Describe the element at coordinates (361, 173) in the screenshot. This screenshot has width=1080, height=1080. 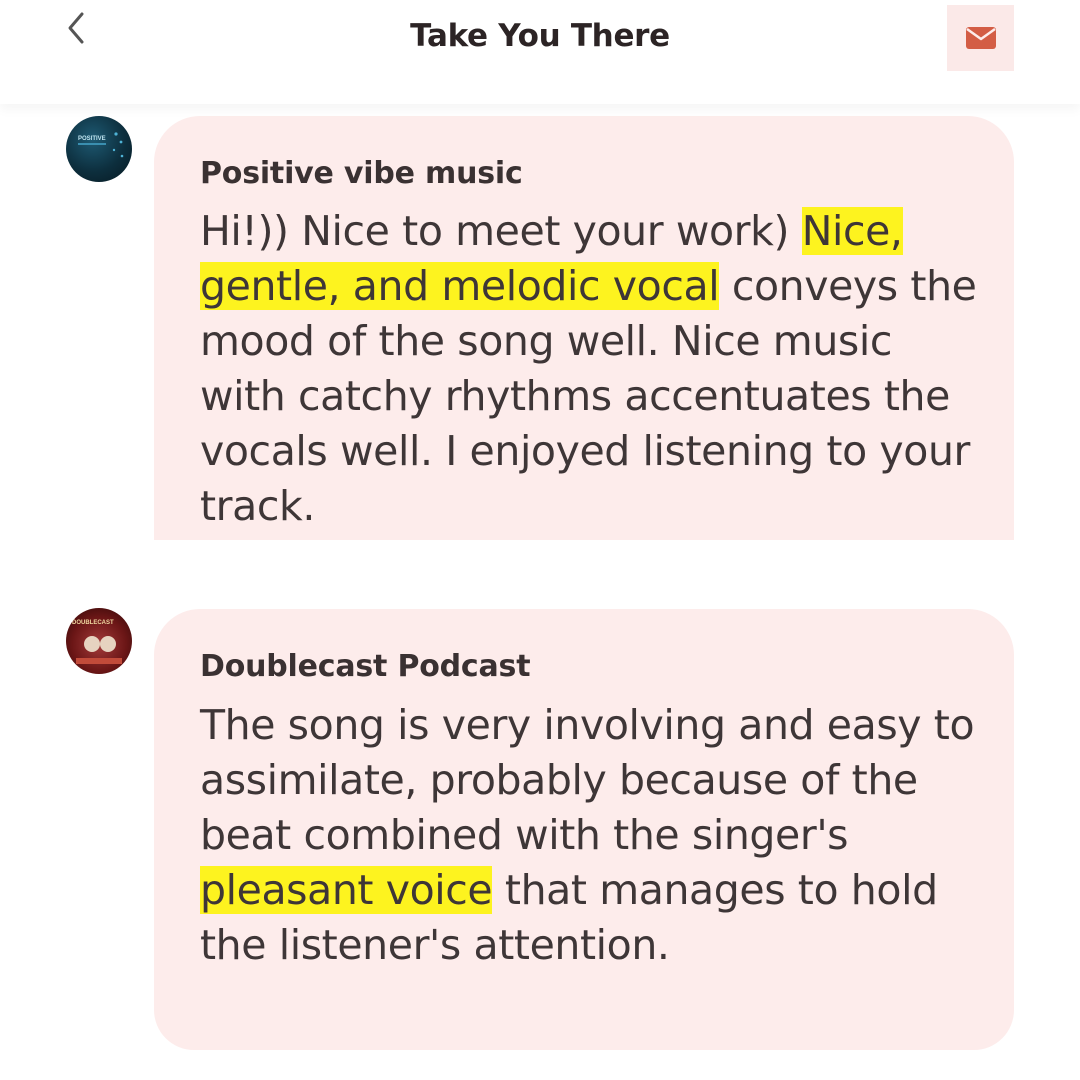
I see `comment-author: Positive vibe music` at that location.